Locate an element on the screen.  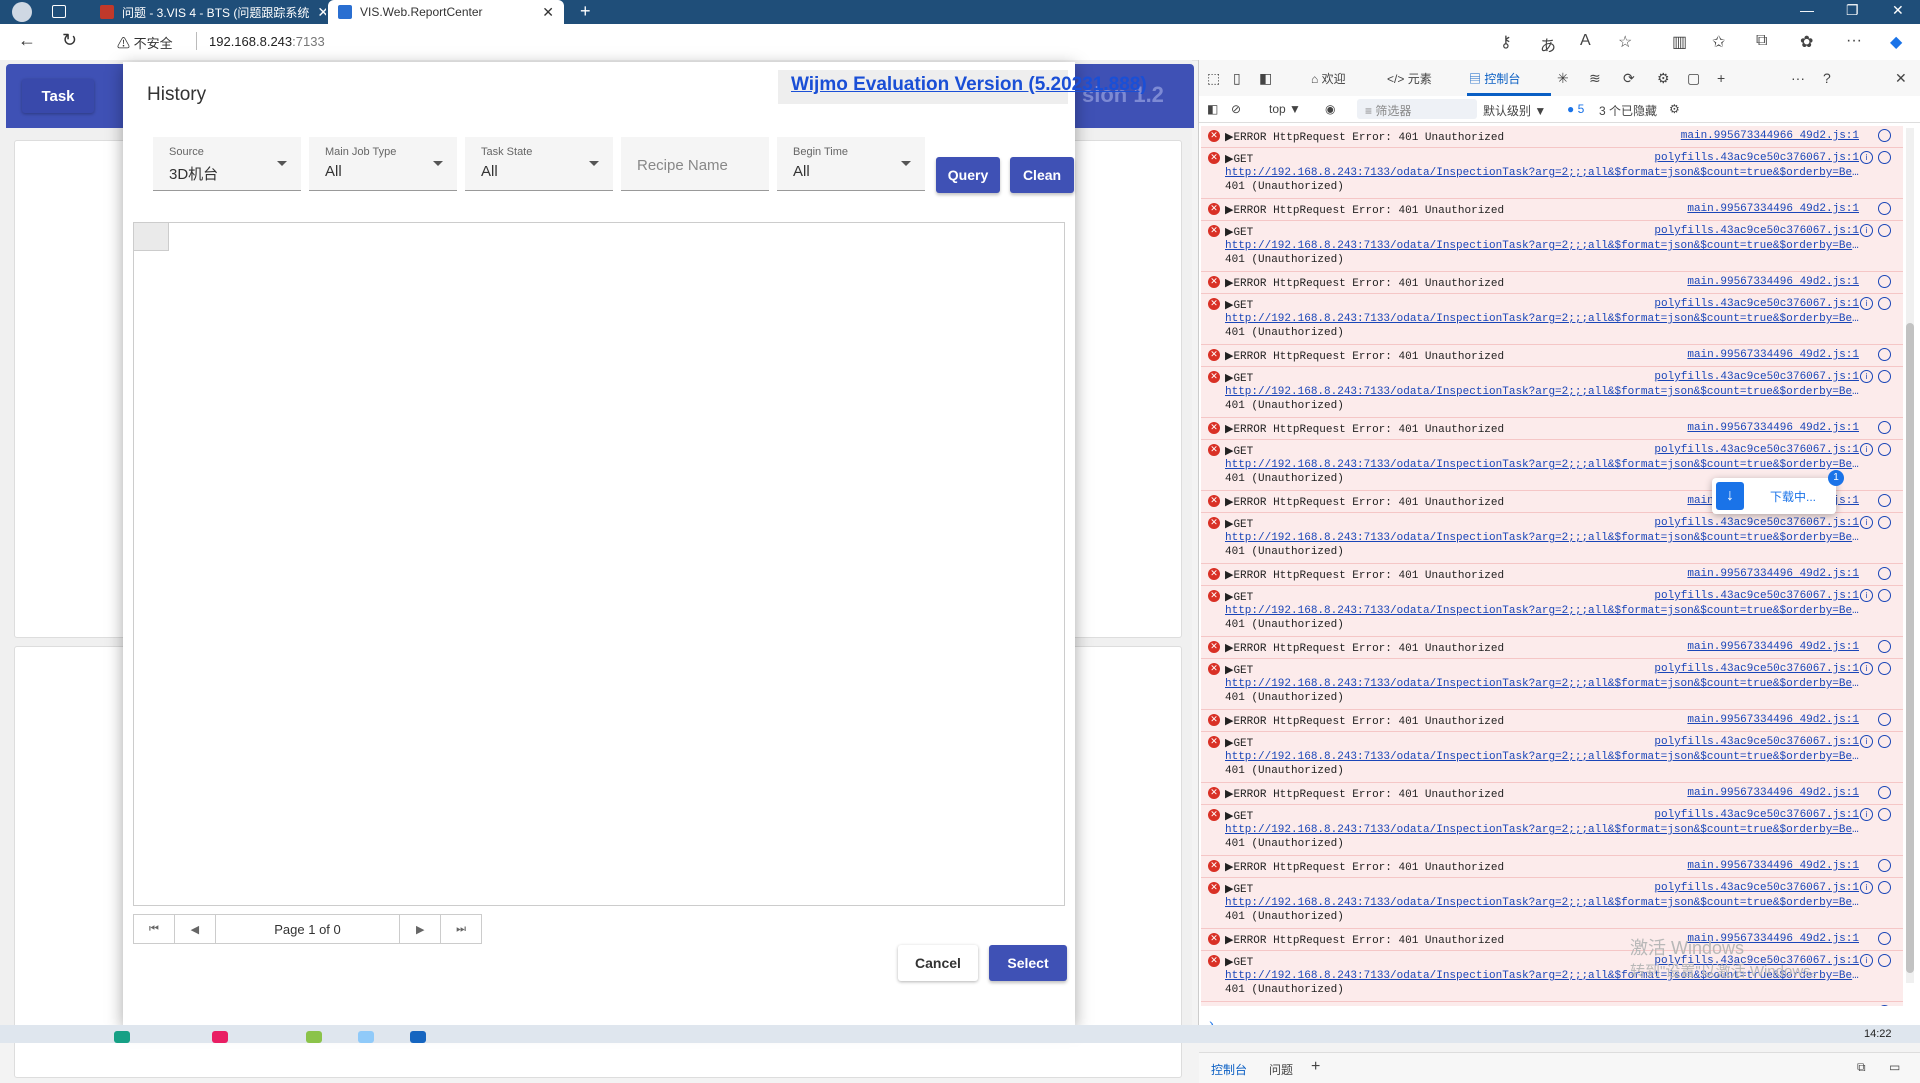
device-emulation-icon: ▯ is located at coordinates (1237, 78).